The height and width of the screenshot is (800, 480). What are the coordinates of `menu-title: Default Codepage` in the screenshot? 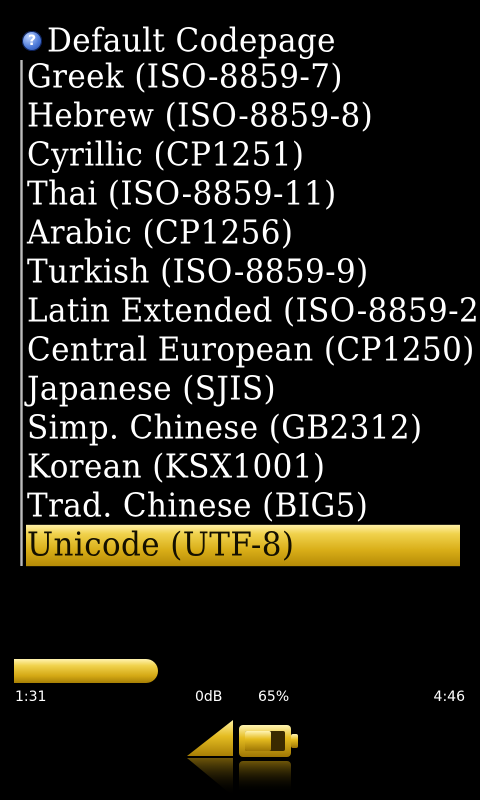 It's located at (191, 40).